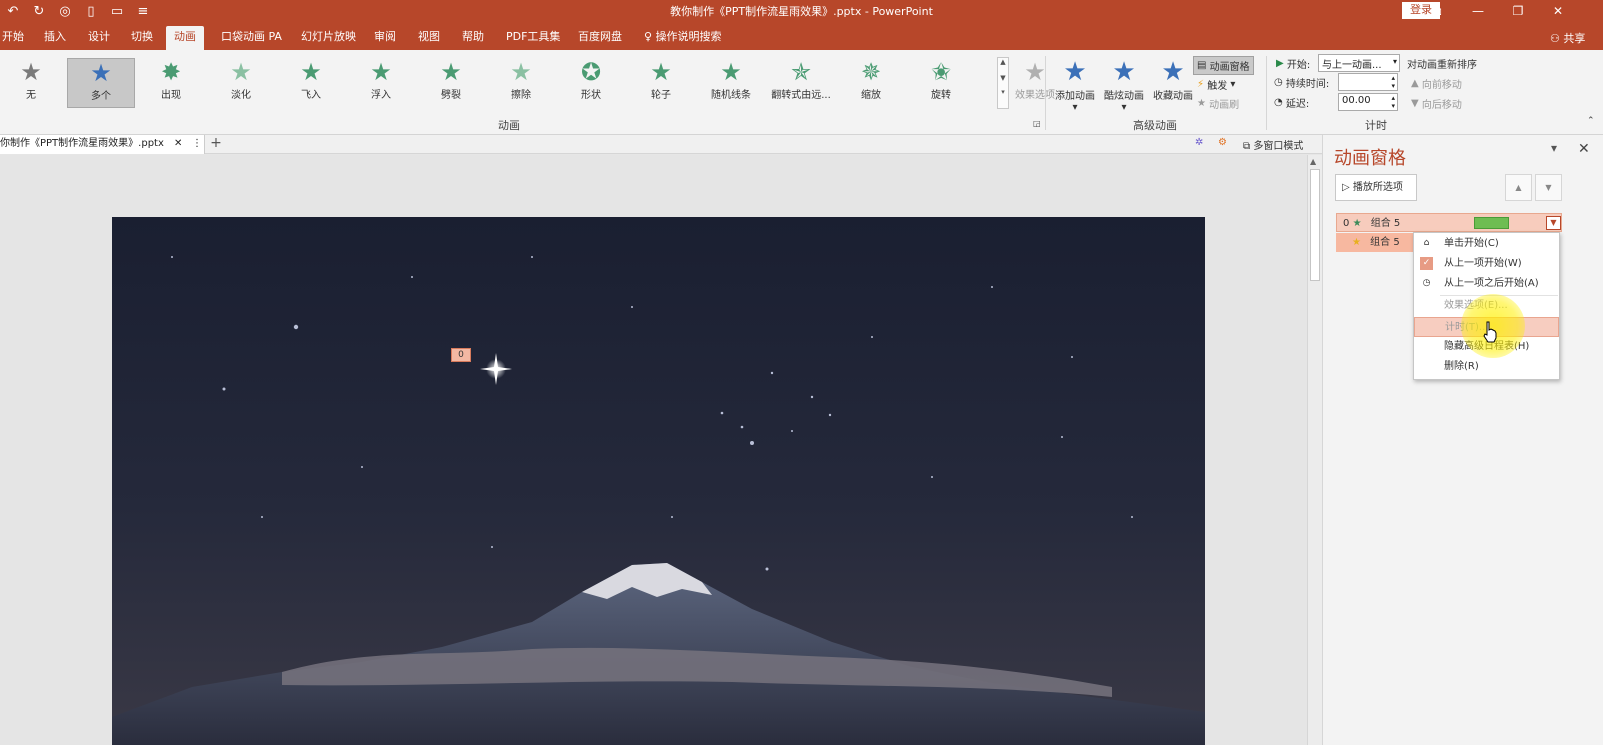 The width and height of the screenshot is (1603, 745). What do you see at coordinates (381, 95) in the screenshot?
I see `gallery-item-label: 浮入` at bounding box center [381, 95].